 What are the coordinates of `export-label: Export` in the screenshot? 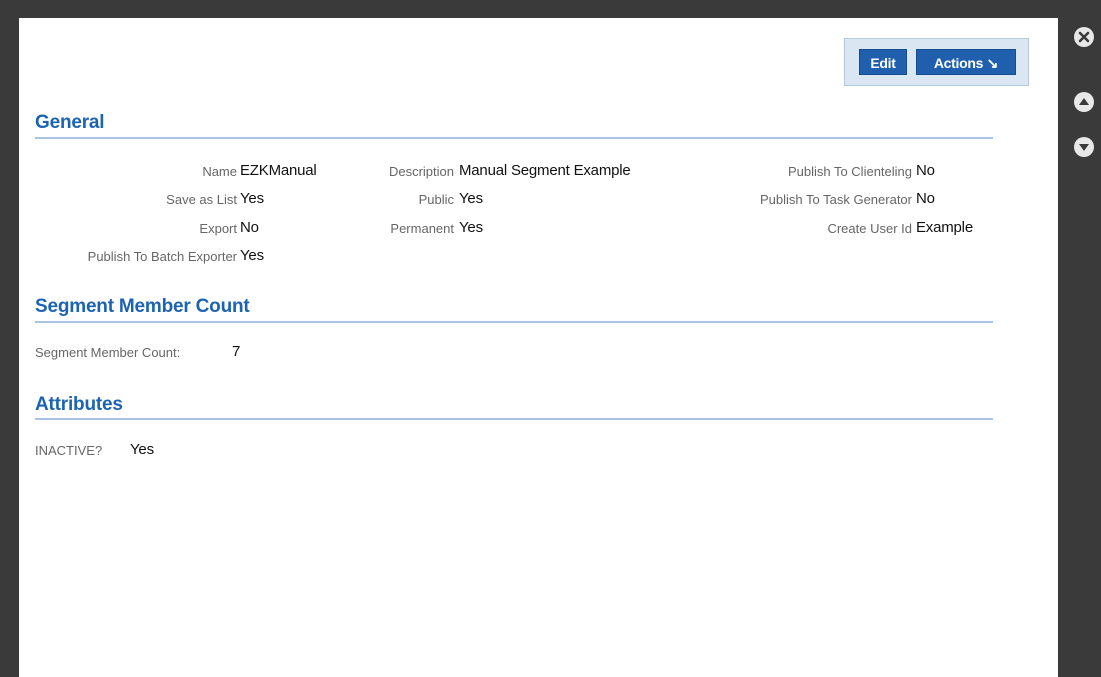 It's located at (218, 228).